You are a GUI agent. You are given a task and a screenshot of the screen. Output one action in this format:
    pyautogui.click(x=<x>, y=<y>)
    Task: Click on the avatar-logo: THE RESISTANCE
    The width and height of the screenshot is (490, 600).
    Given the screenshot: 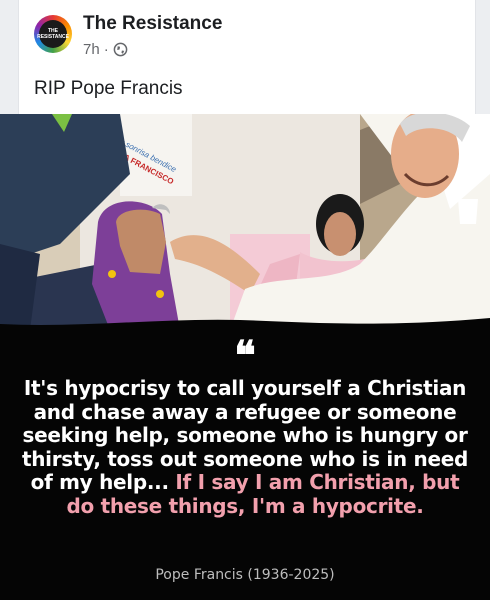 What is the action you would take?
    pyautogui.click(x=53, y=34)
    